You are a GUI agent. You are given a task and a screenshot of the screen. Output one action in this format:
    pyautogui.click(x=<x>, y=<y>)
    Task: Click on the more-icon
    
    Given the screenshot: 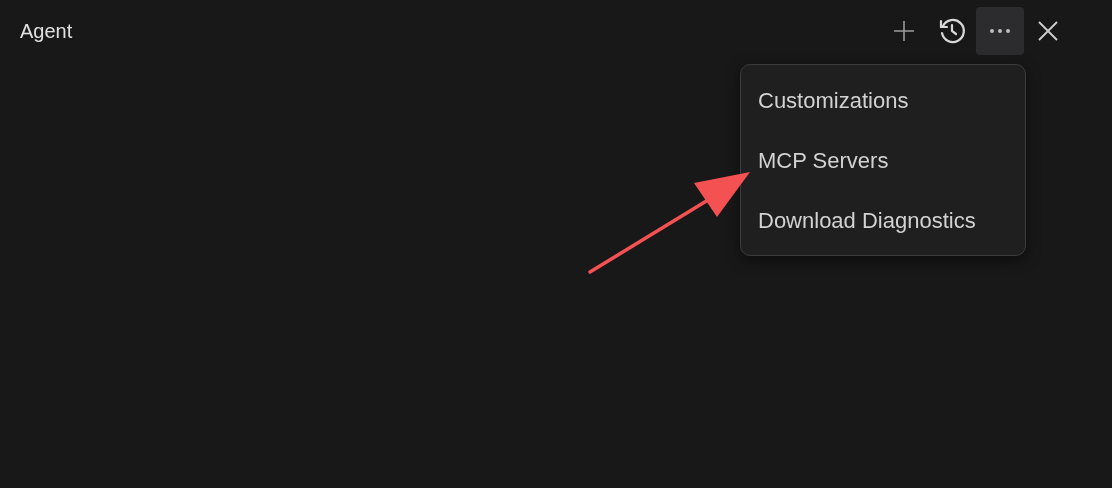 What is the action you would take?
    pyautogui.click(x=1000, y=31)
    